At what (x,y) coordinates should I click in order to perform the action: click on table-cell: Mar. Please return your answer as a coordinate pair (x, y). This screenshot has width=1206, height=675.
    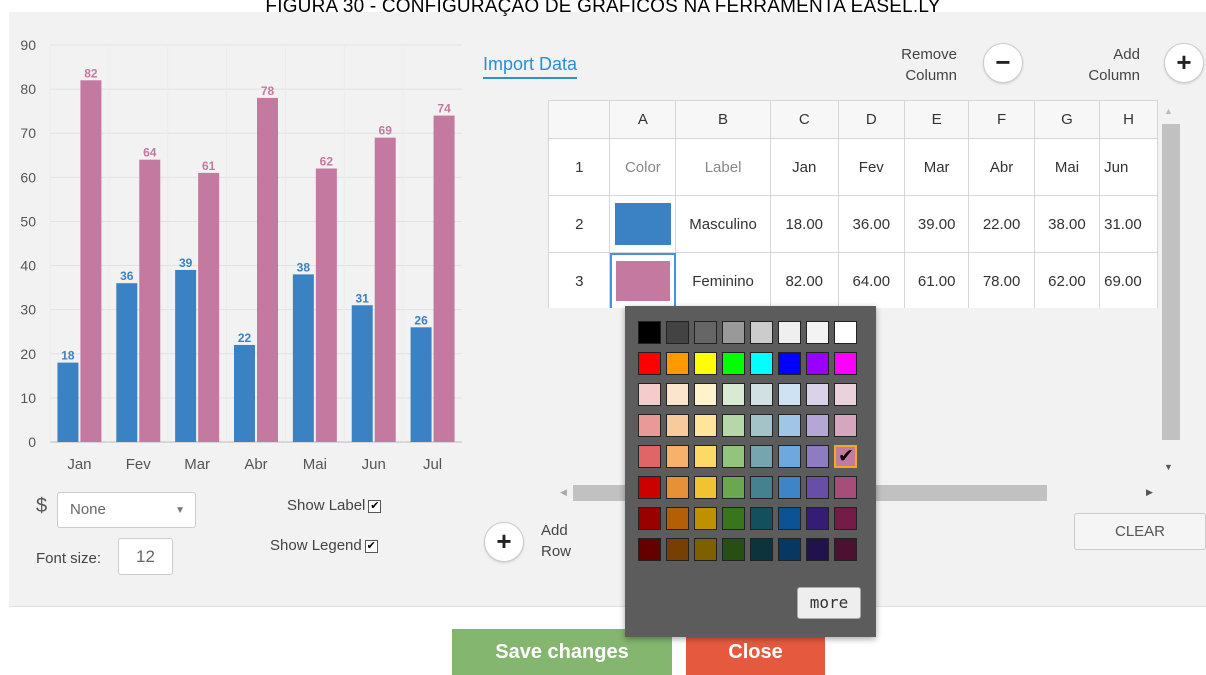
    Looking at the image, I should click on (936, 167).